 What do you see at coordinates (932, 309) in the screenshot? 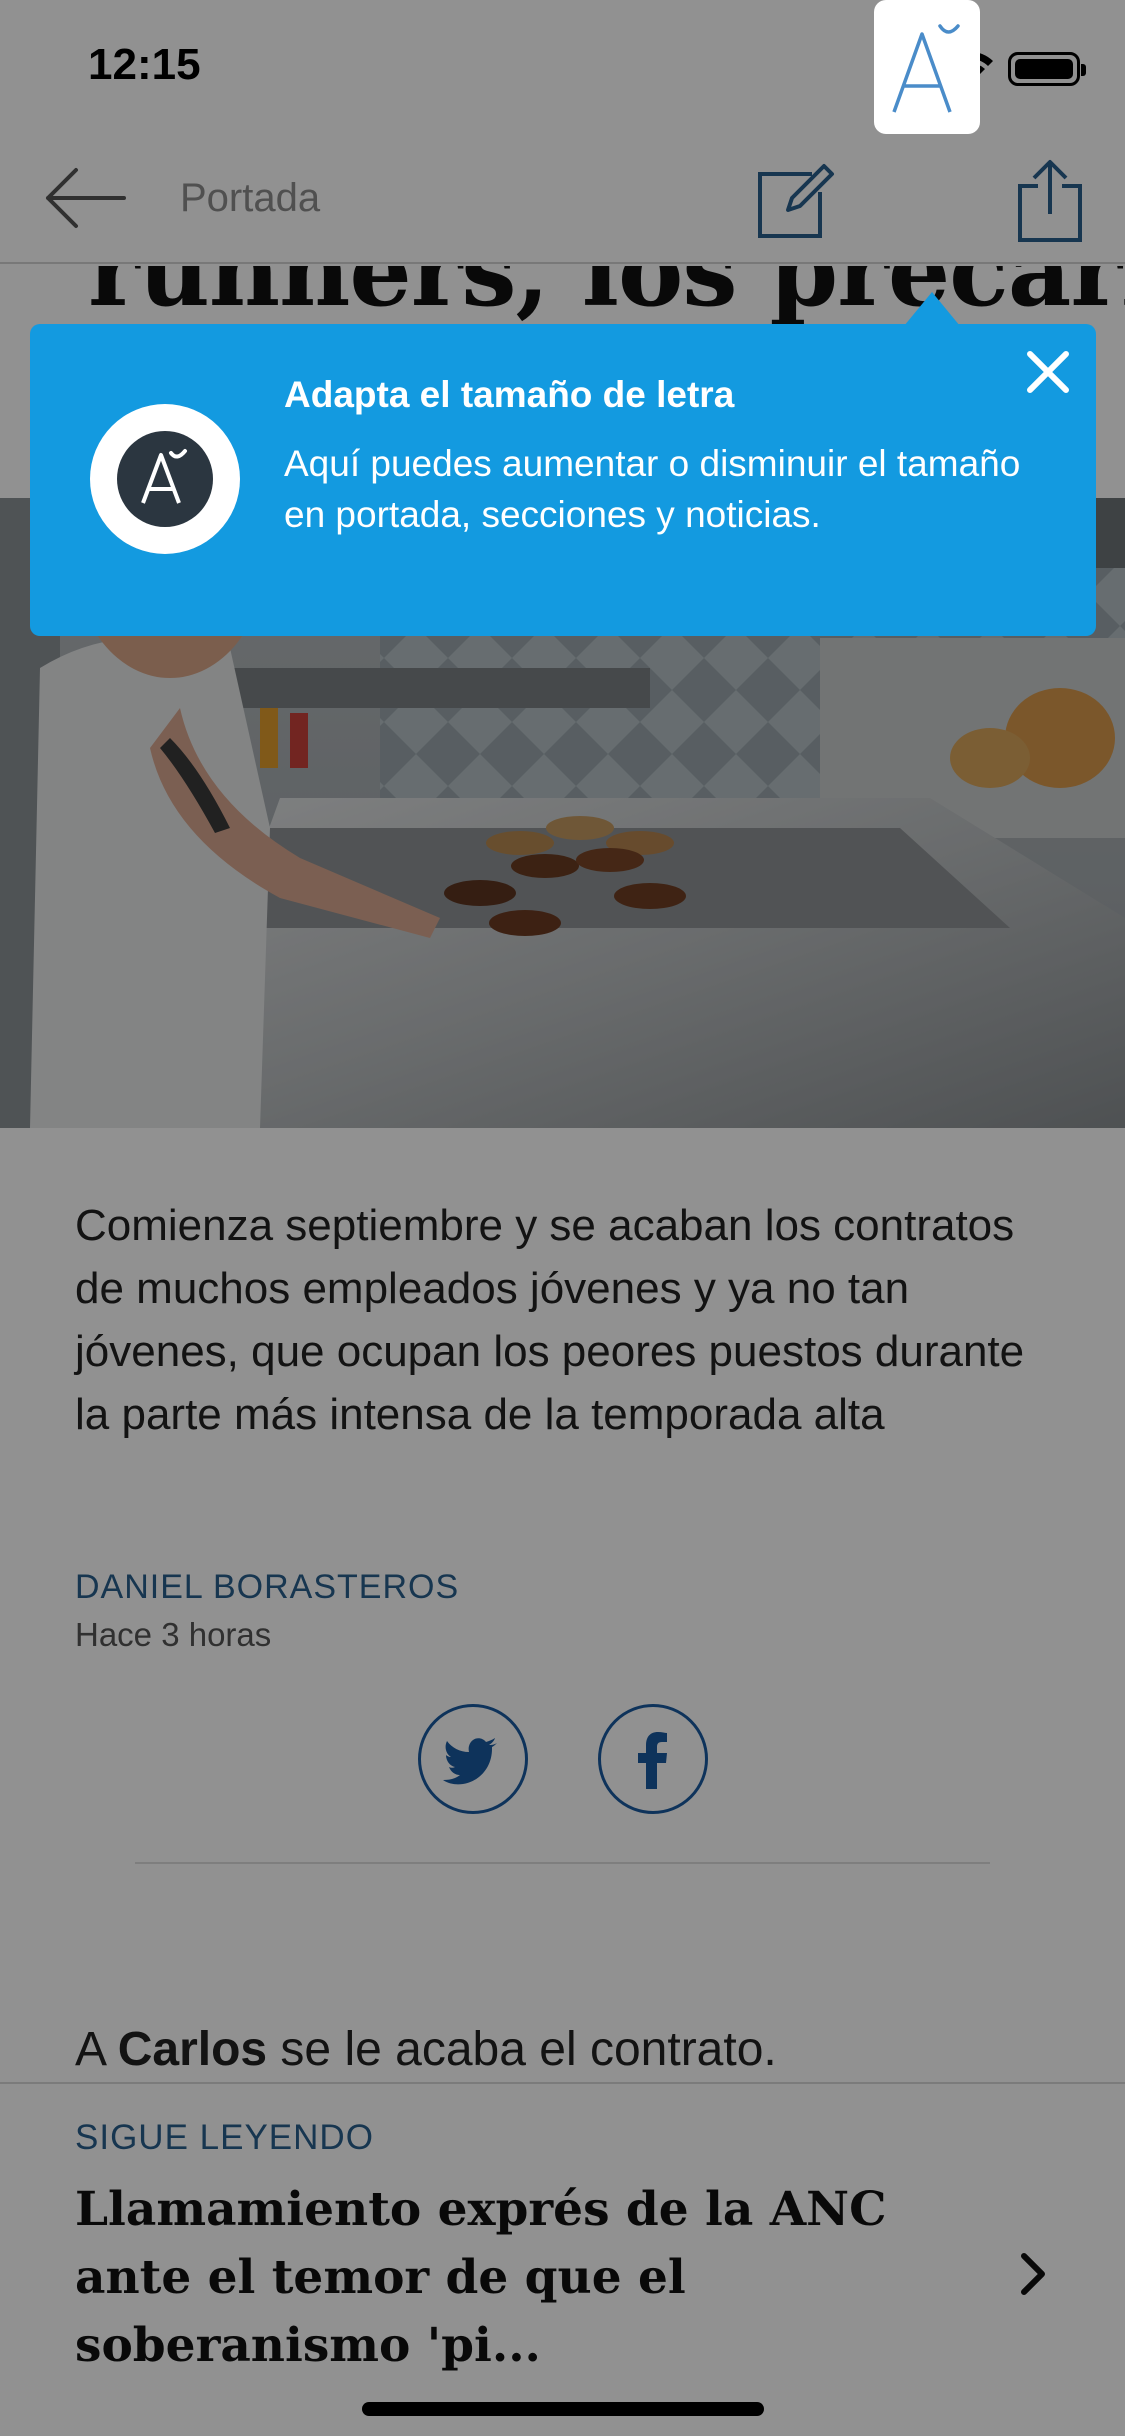
I see `tooltip-arrow` at bounding box center [932, 309].